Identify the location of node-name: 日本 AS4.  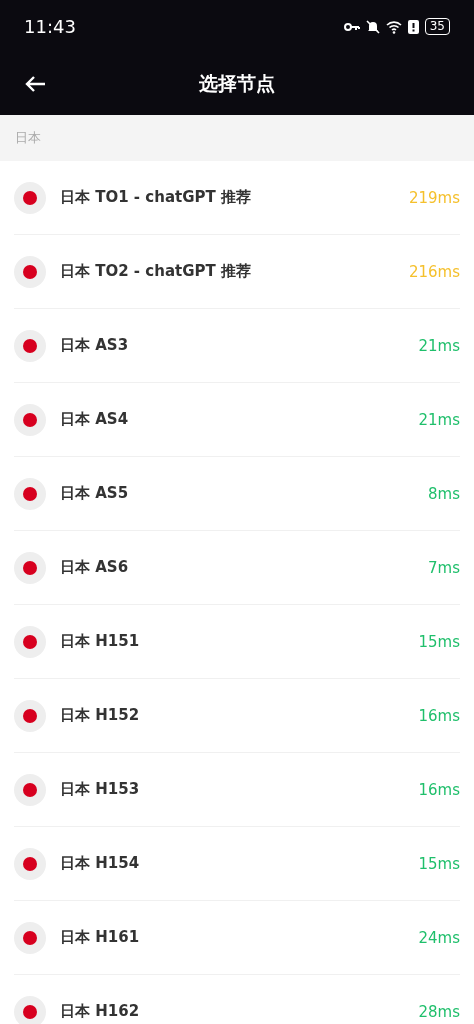
(95, 419).